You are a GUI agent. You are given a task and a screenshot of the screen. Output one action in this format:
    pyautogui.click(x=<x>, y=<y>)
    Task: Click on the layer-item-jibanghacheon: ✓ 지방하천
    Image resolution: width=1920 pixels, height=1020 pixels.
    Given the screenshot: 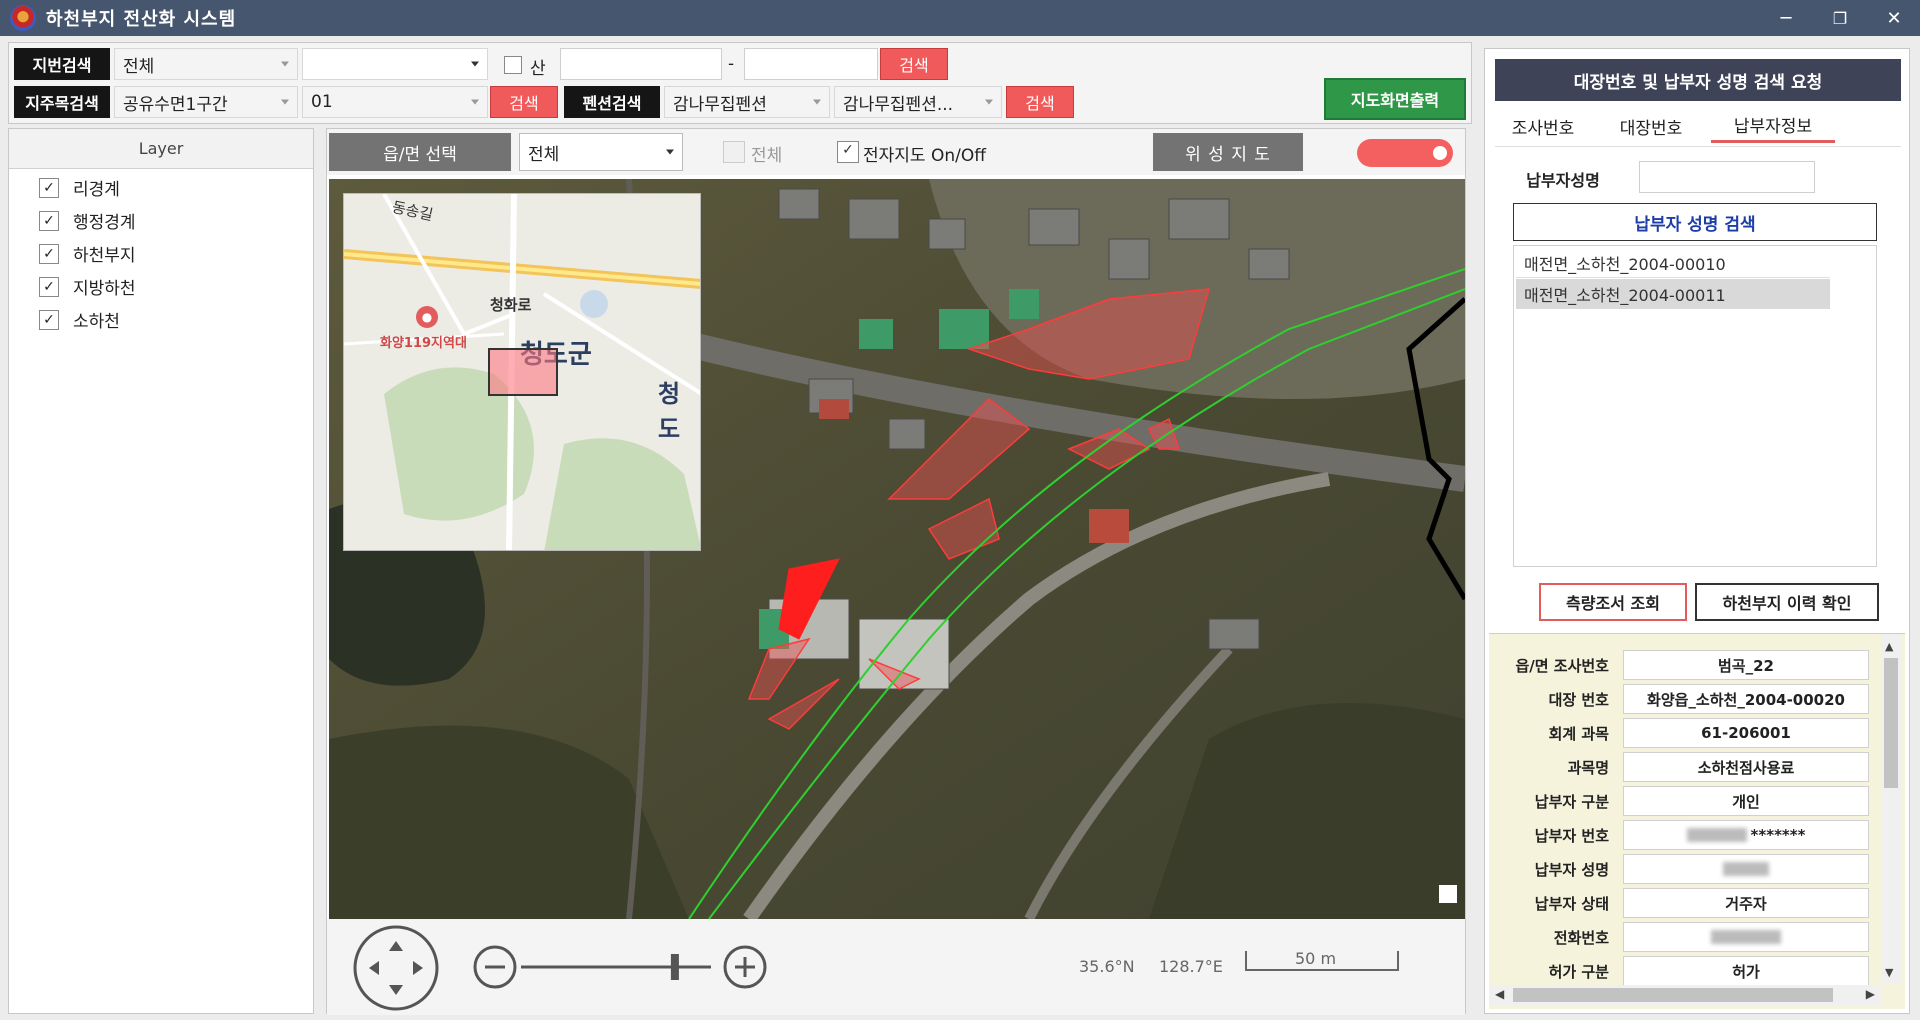 What is the action you would take?
    pyautogui.click(x=87, y=286)
    